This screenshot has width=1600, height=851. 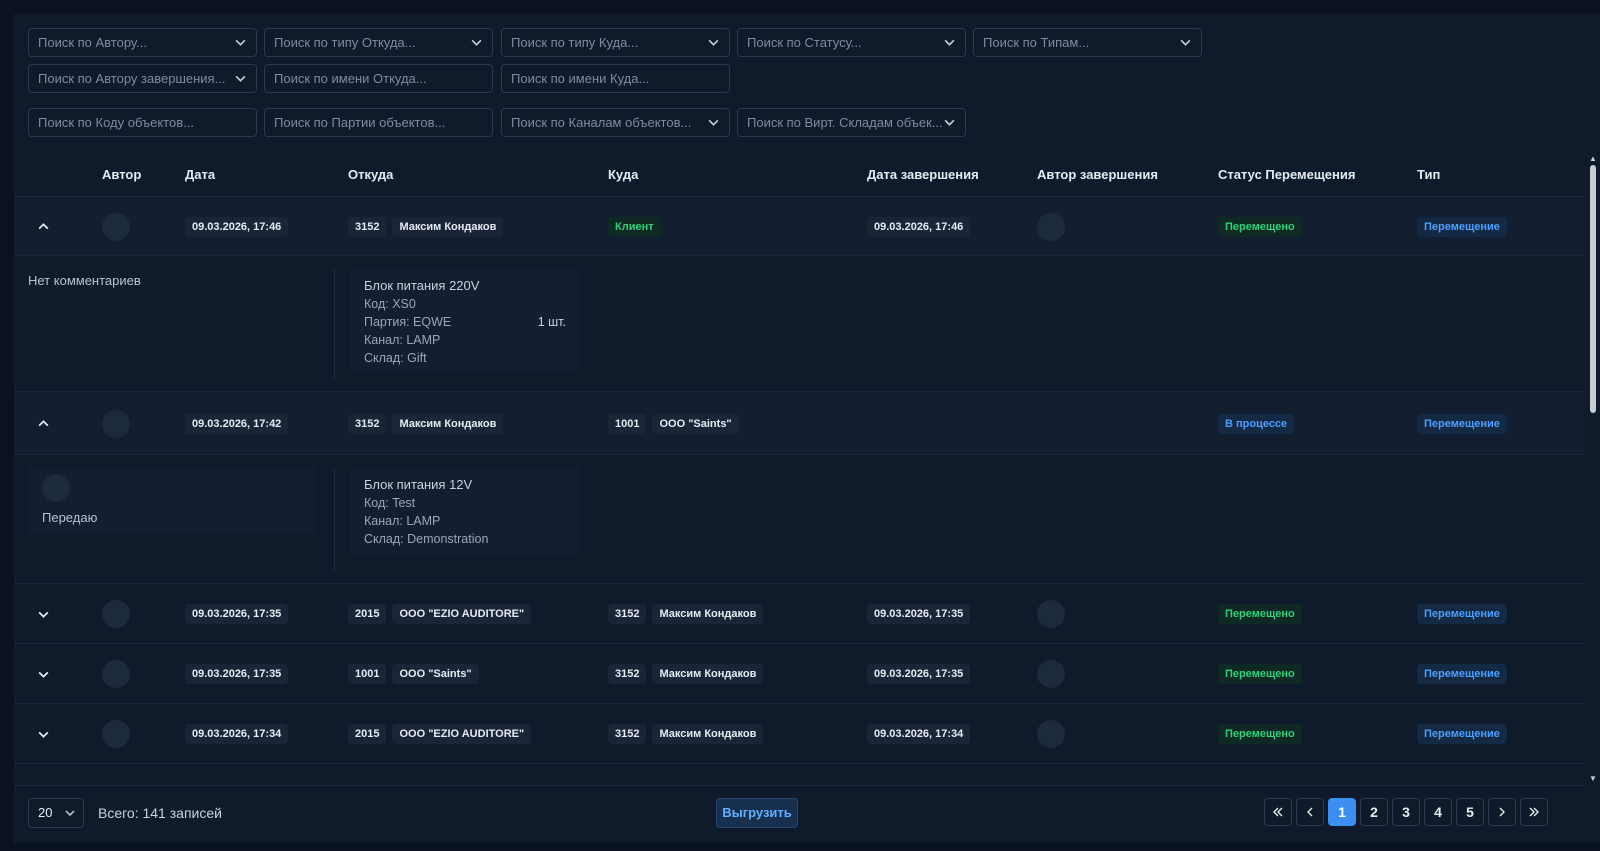 I want to click on header-author: Автор, so click(x=121, y=175).